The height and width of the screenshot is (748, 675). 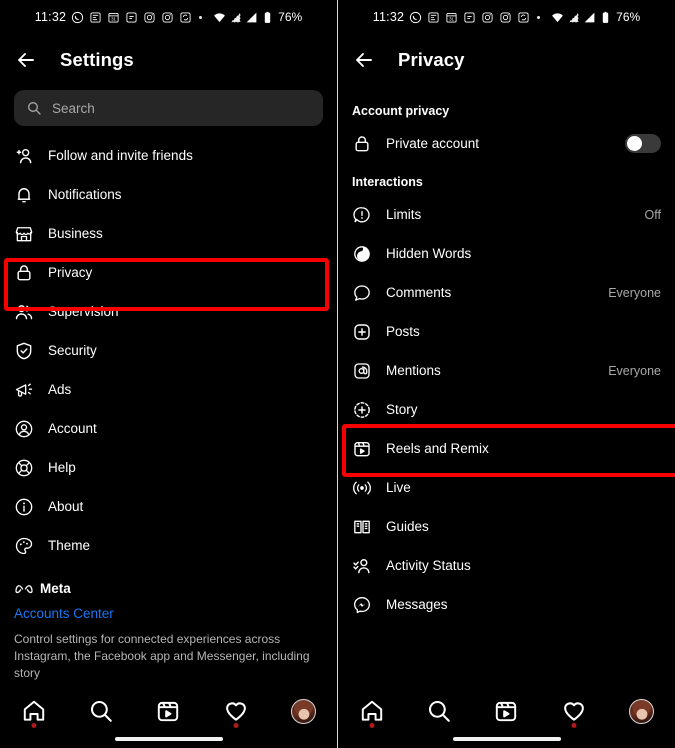 I want to click on news-icon, so click(x=433, y=17).